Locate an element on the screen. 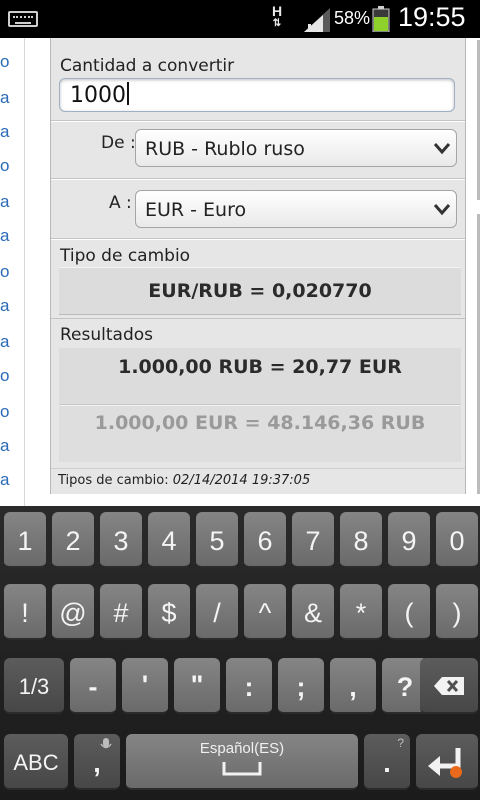  signal-icon is located at coordinates (317, 20).